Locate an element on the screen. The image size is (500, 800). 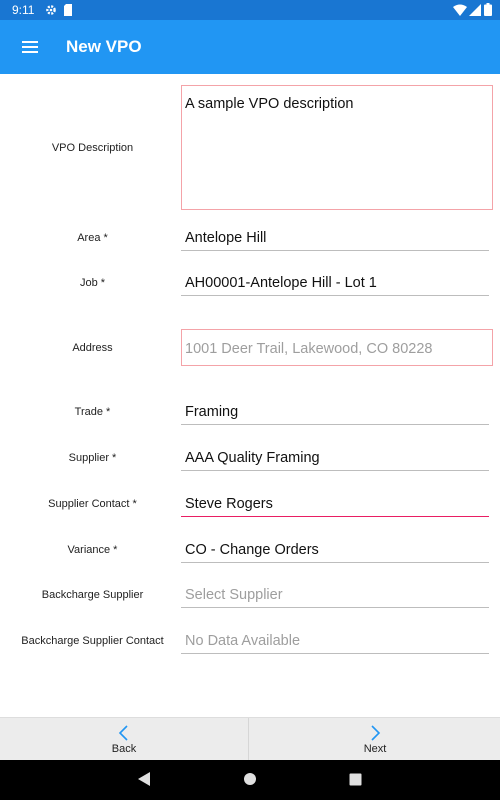
area-value: Antelope Hill is located at coordinates (226, 238).